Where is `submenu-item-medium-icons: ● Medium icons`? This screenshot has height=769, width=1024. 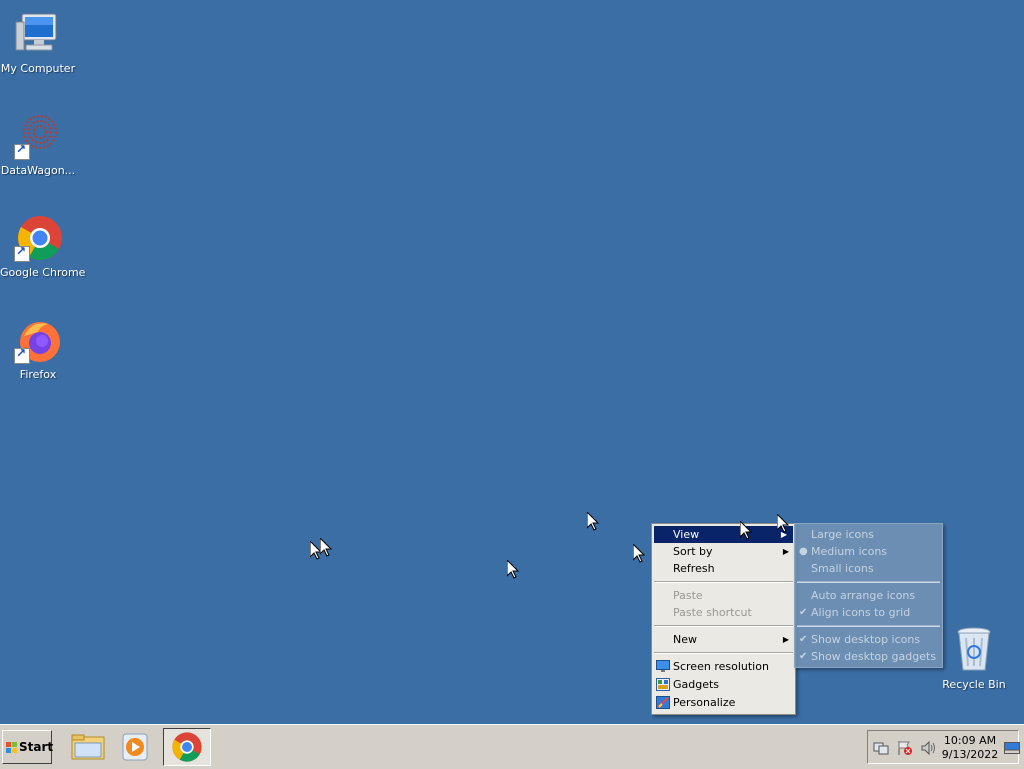
submenu-item-medium-icons: ● Medium icons is located at coordinates (868, 551).